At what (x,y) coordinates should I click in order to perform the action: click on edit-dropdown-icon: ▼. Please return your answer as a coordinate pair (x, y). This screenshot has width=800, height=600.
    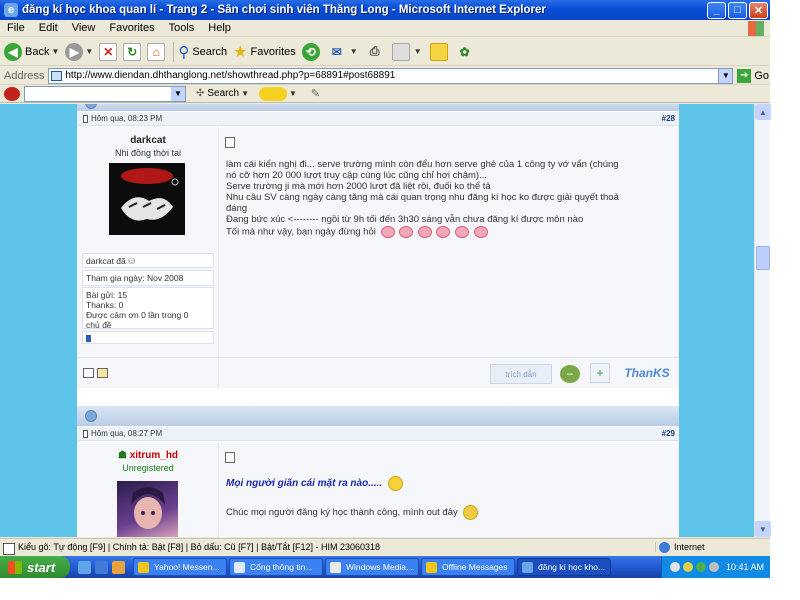
    Looking at the image, I should click on (418, 51).